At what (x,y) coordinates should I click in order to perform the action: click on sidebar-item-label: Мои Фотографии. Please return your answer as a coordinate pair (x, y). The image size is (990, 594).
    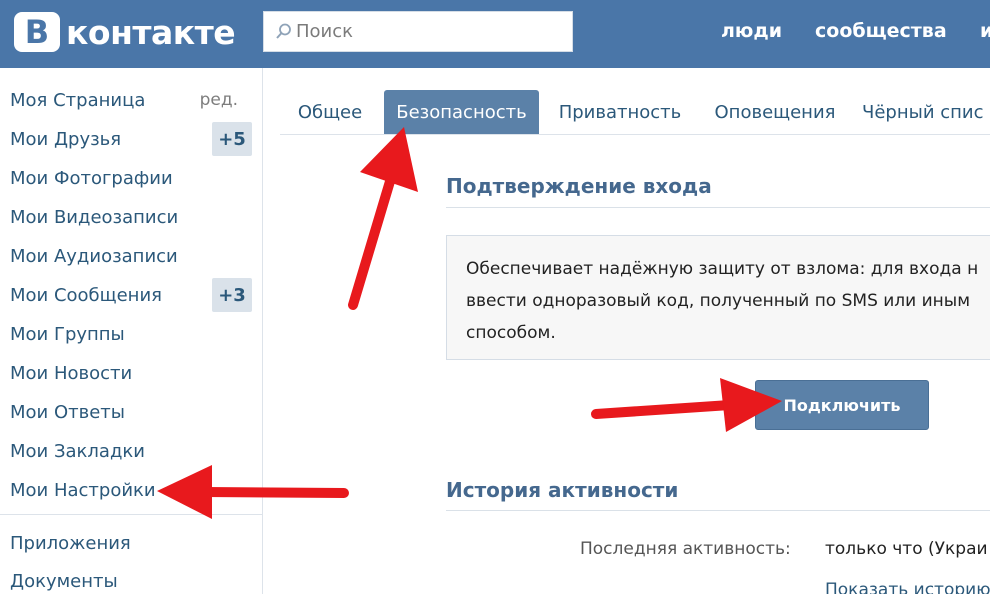
    Looking at the image, I should click on (91, 178).